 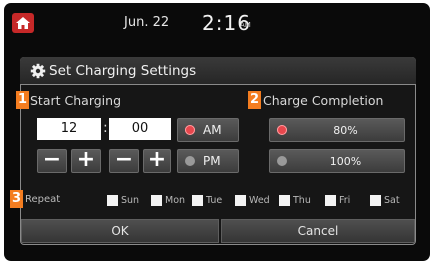 I want to click on charge-completion-label: Charge Completion, so click(x=323, y=100).